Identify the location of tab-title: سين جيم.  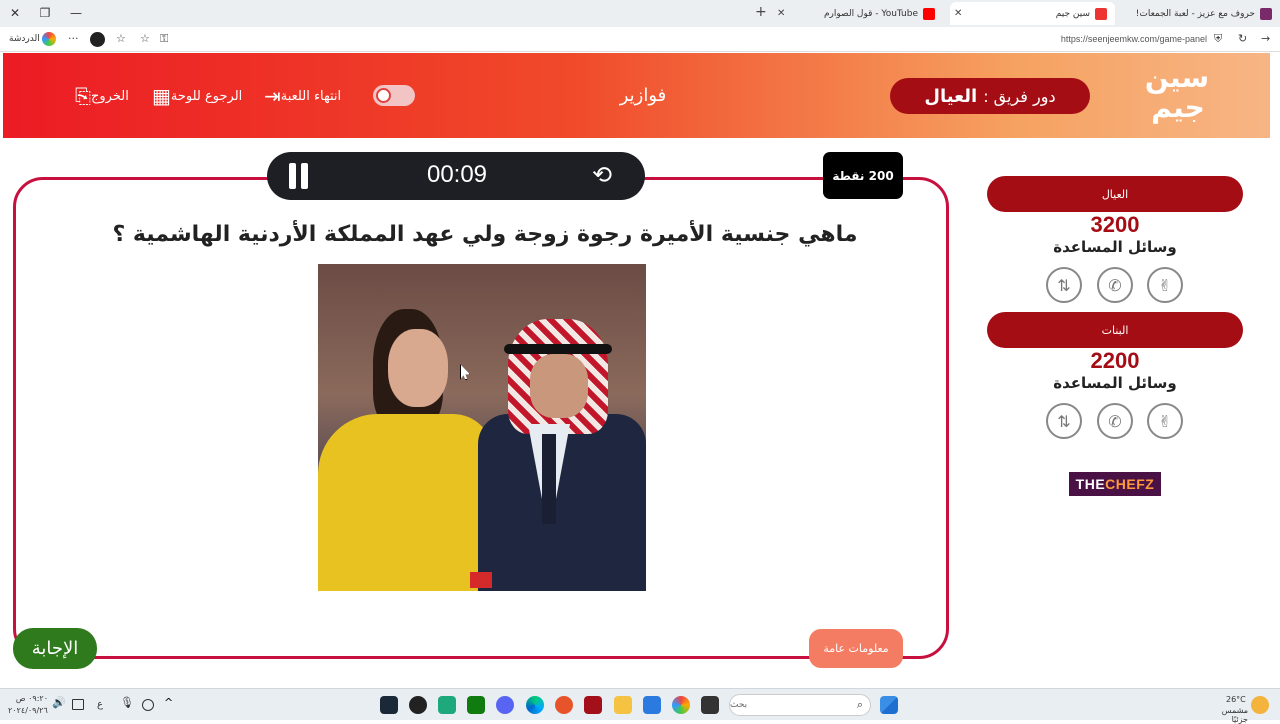
(1072, 13).